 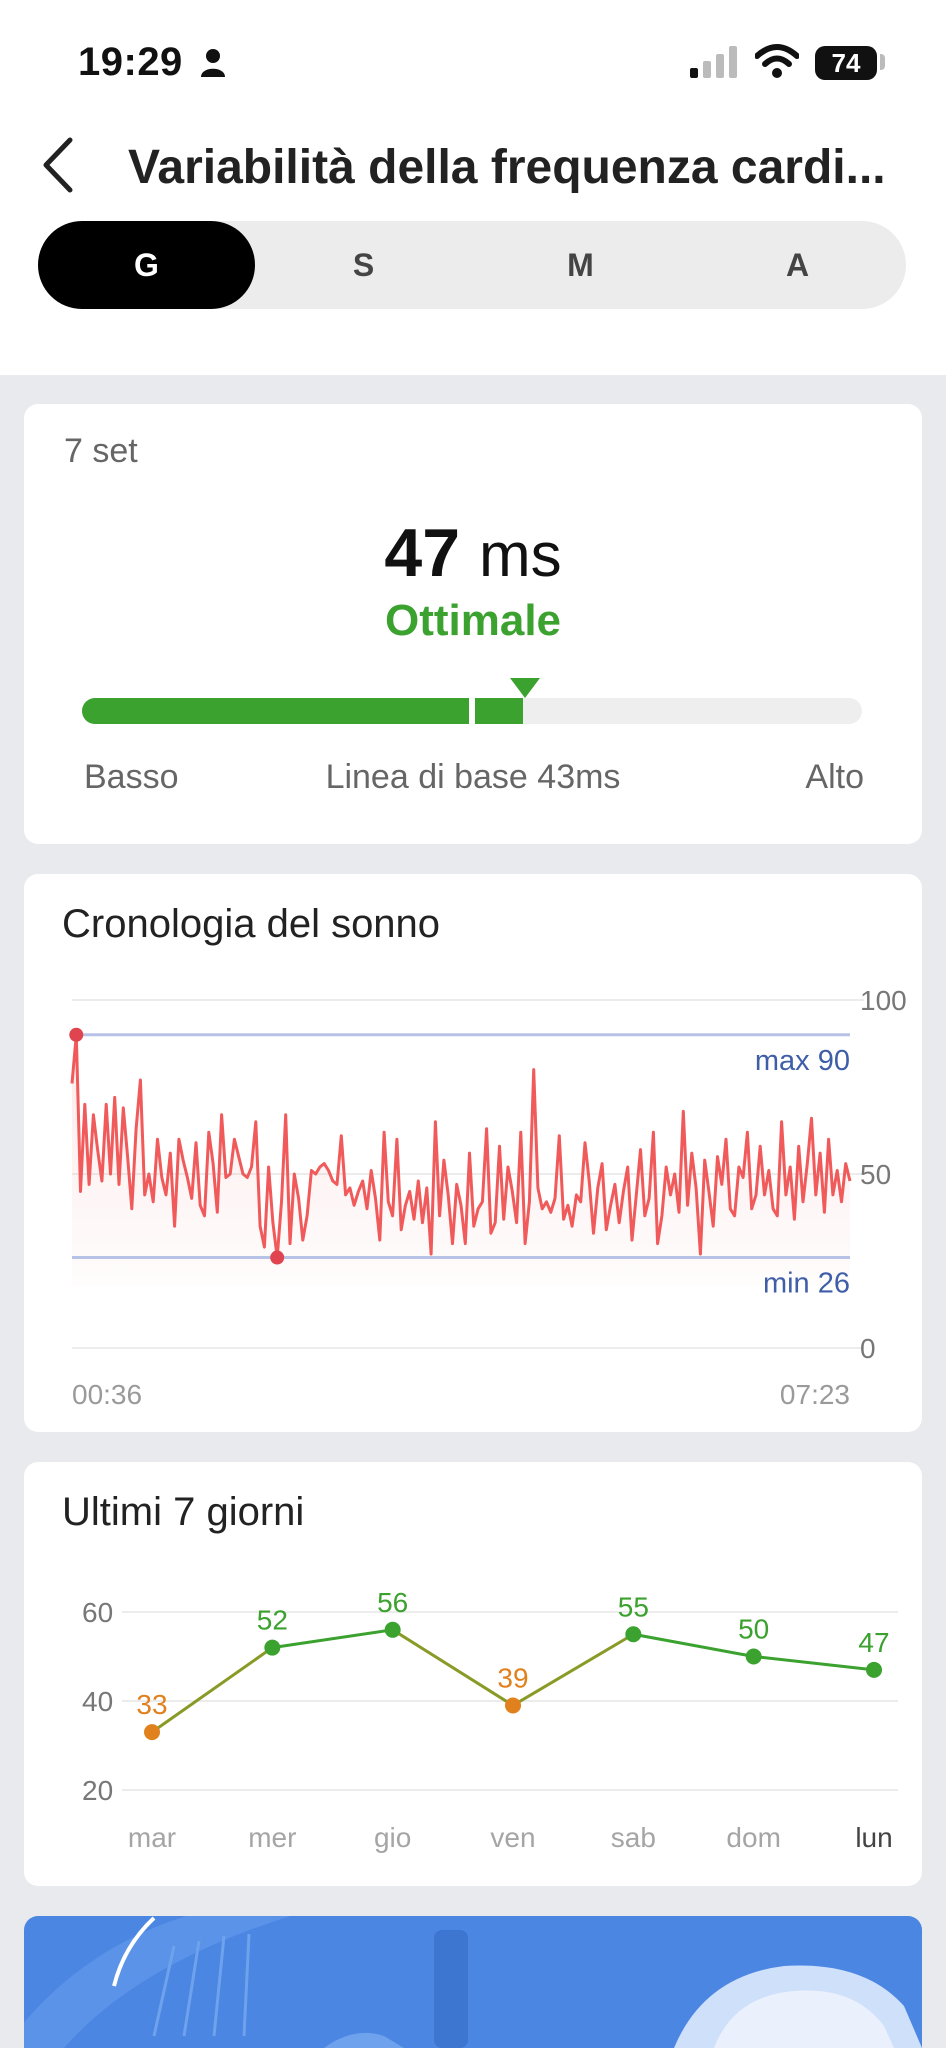 What do you see at coordinates (107, 1394) in the screenshot?
I see `start-time-label: 00:36` at bounding box center [107, 1394].